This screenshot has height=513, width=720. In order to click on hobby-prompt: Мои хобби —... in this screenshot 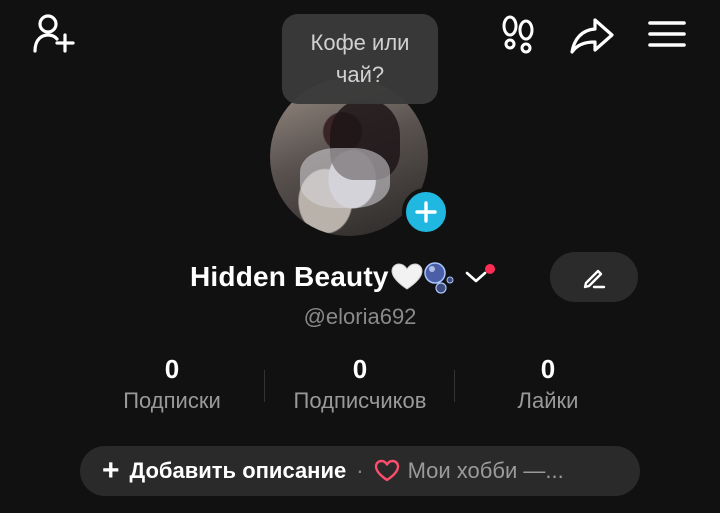, I will do `click(486, 471)`.